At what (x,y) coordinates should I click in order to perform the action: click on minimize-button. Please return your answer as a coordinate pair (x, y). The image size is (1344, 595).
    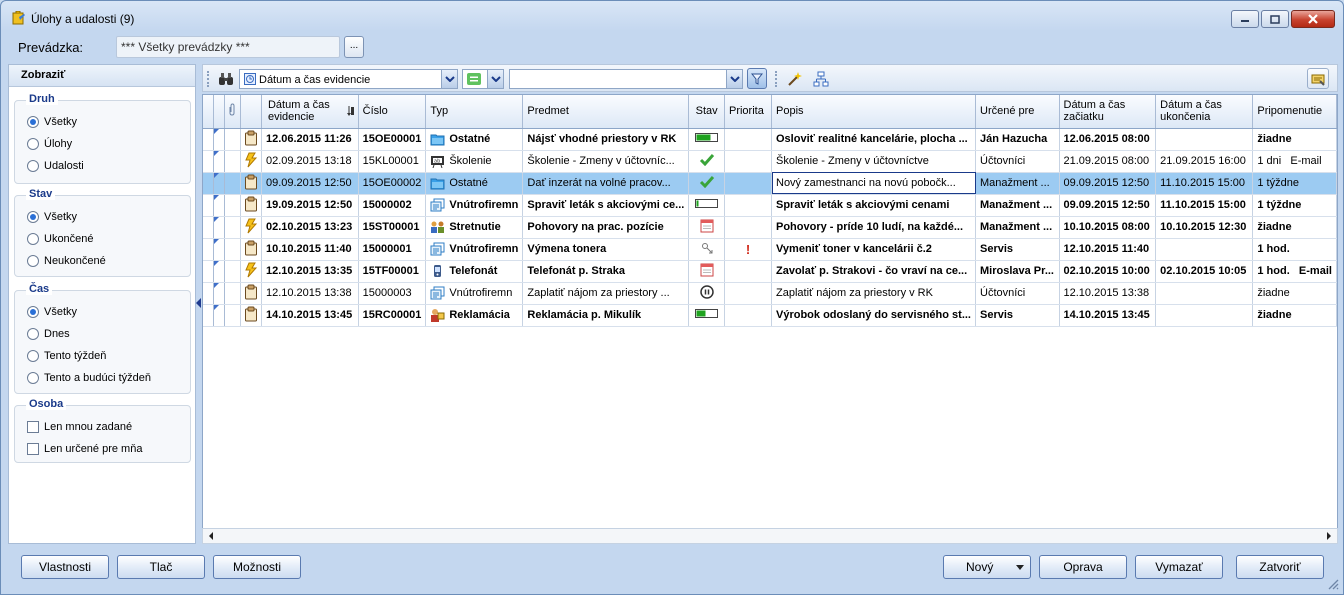
    Looking at the image, I should click on (1245, 19).